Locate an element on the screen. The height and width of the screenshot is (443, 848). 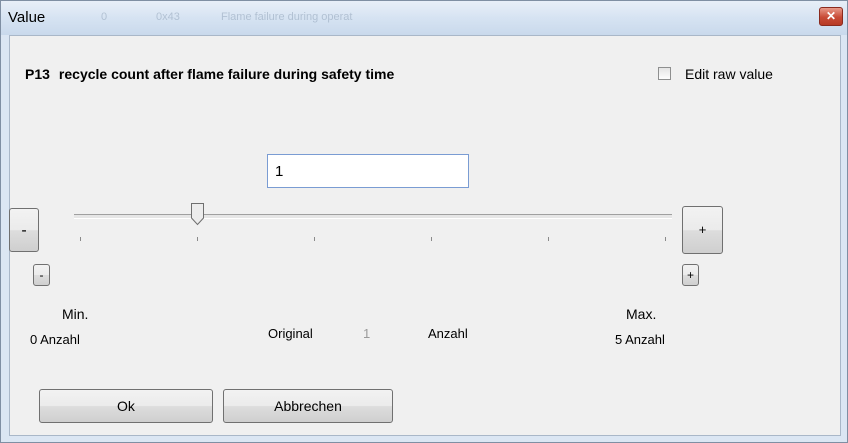
value-input: 1 is located at coordinates (368, 171).